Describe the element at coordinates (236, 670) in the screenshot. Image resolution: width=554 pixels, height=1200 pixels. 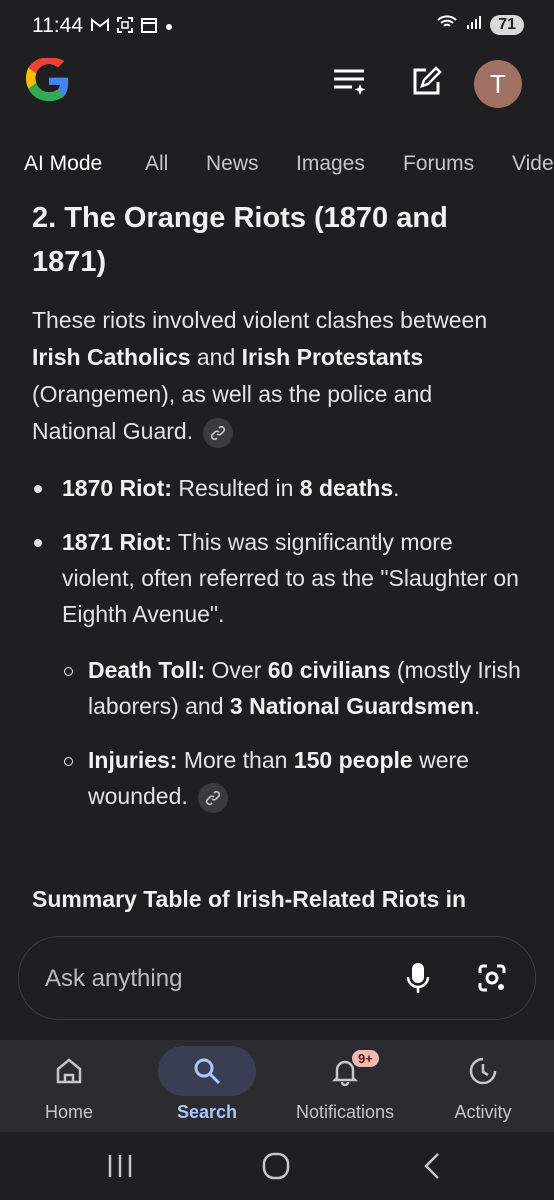
I see `item-text: Over` at that location.